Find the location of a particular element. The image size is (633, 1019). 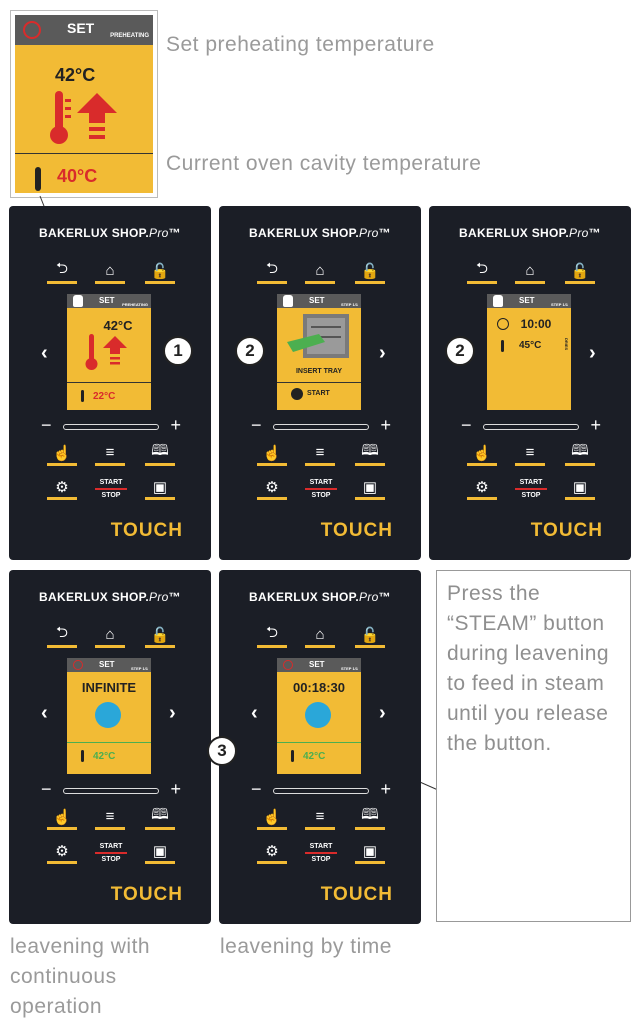

instruction-label: INSERT TRAY is located at coordinates (319, 371).